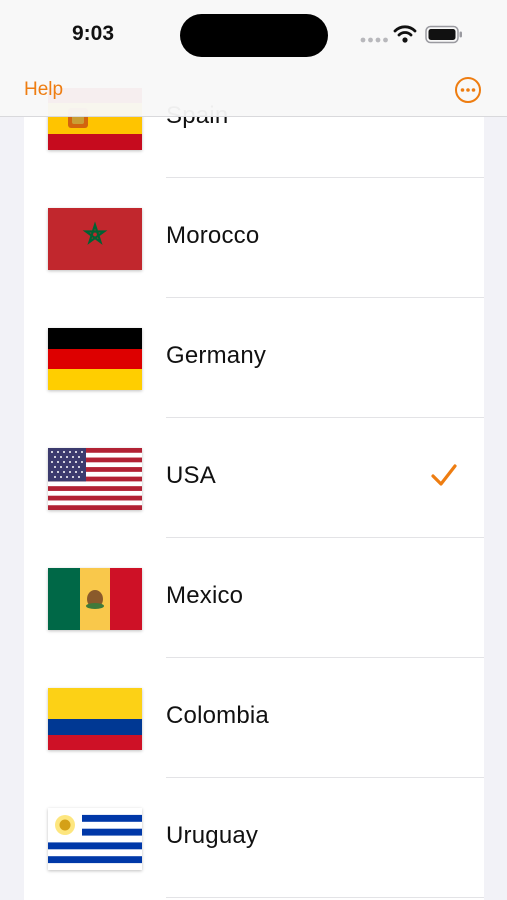 The width and height of the screenshot is (507, 900). What do you see at coordinates (95, 239) in the screenshot?
I see `morocco-flag-icon` at bounding box center [95, 239].